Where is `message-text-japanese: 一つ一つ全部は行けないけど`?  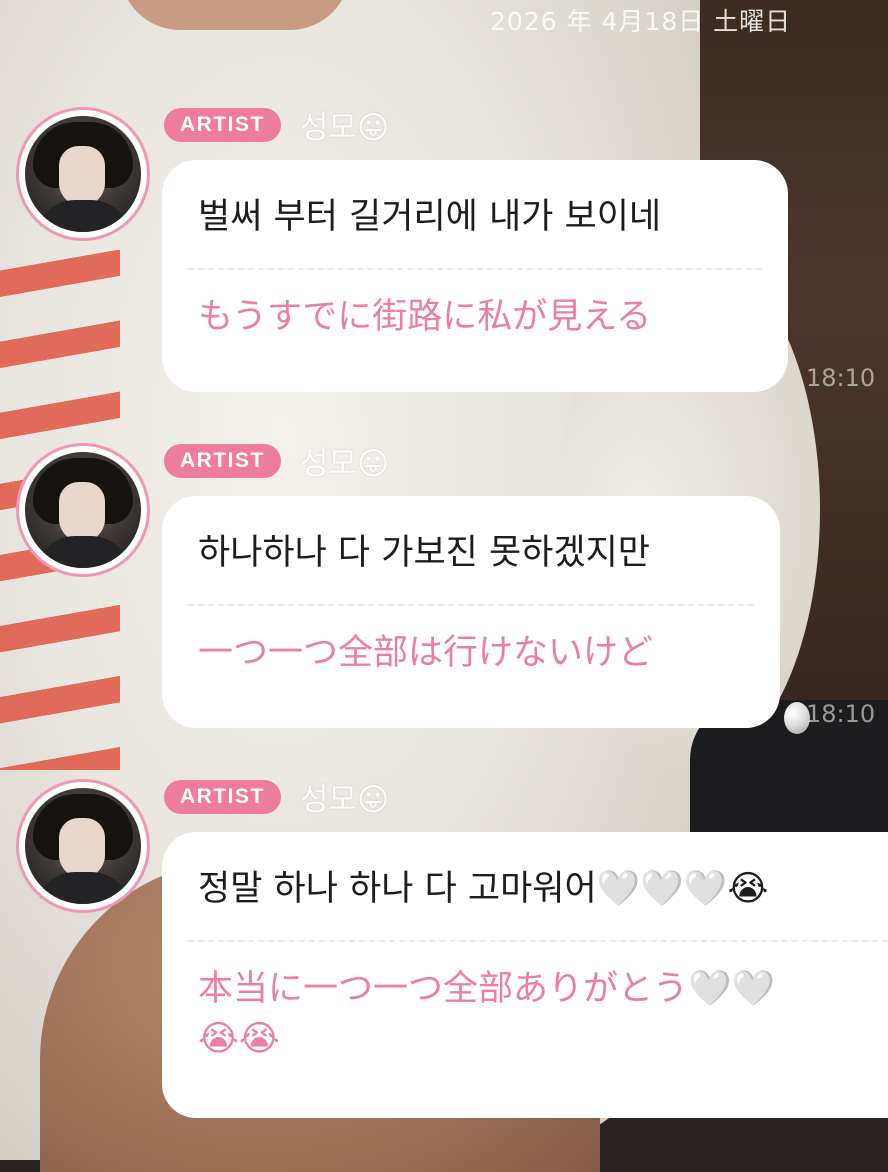 message-text-japanese: 一つ一つ全部は行けないけど is located at coordinates (426, 653).